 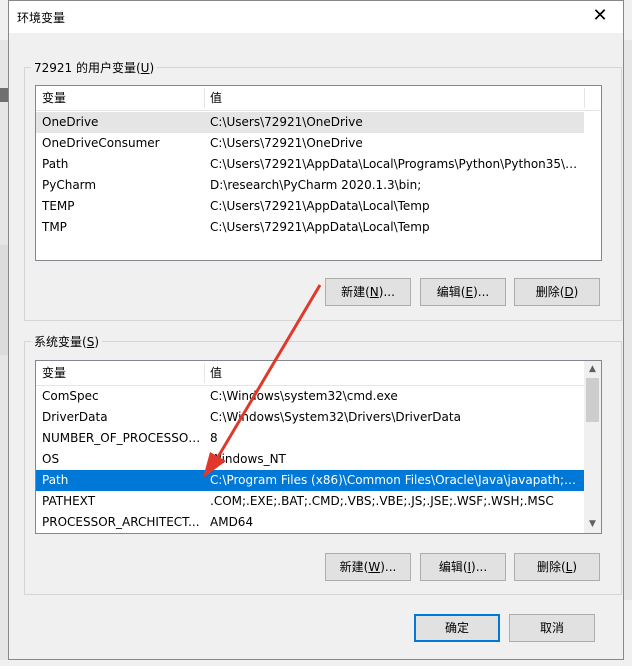 What do you see at coordinates (94, 67) in the screenshot?
I see `user-variables-label: 72921 的用户变量(U)` at bounding box center [94, 67].